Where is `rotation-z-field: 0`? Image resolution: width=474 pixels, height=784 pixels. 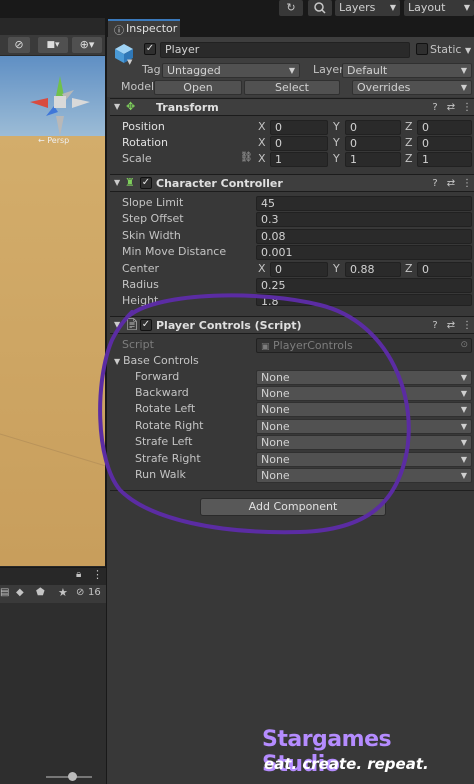 rotation-z-field: 0 is located at coordinates (444, 143).